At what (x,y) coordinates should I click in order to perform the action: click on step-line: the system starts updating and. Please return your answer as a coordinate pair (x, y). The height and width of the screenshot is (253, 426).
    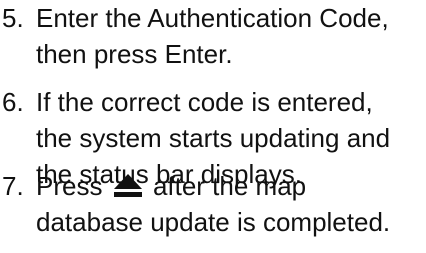
    Looking at the image, I should click on (213, 138).